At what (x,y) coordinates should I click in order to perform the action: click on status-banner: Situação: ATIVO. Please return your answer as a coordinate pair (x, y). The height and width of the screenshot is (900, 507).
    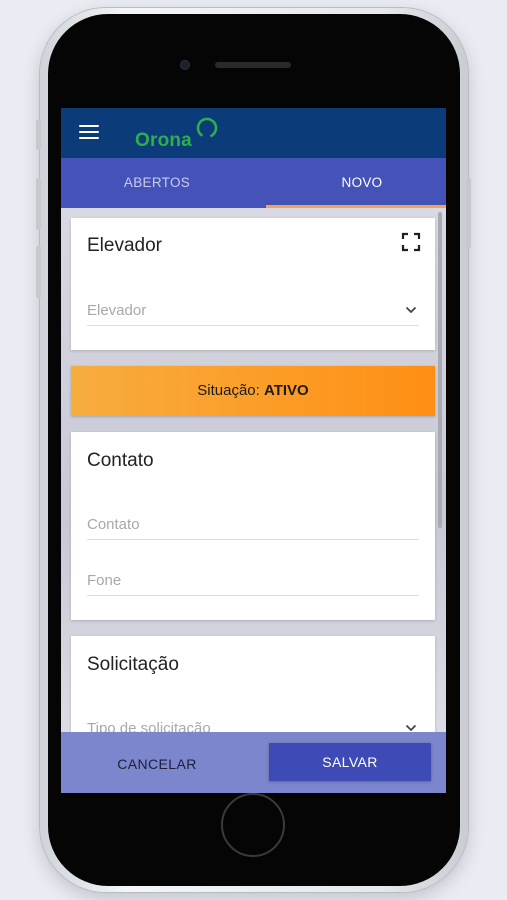
    Looking at the image, I should click on (253, 391).